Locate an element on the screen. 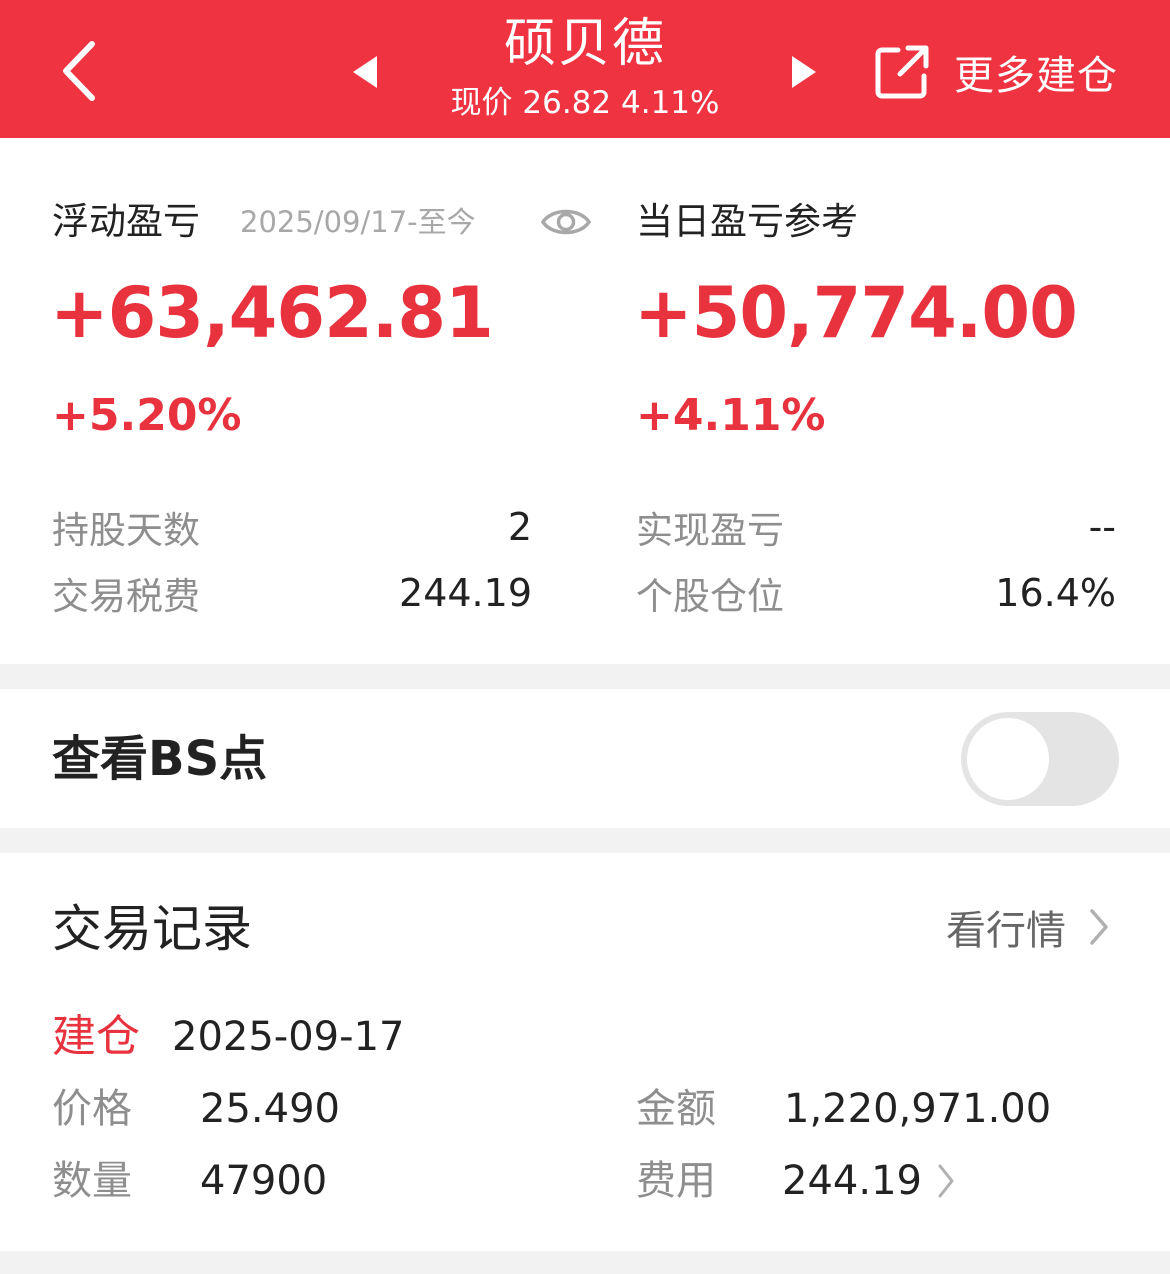 The width and height of the screenshot is (1170, 1274). daily-pnl-label: 当日盈亏参考 is located at coordinates (747, 221).